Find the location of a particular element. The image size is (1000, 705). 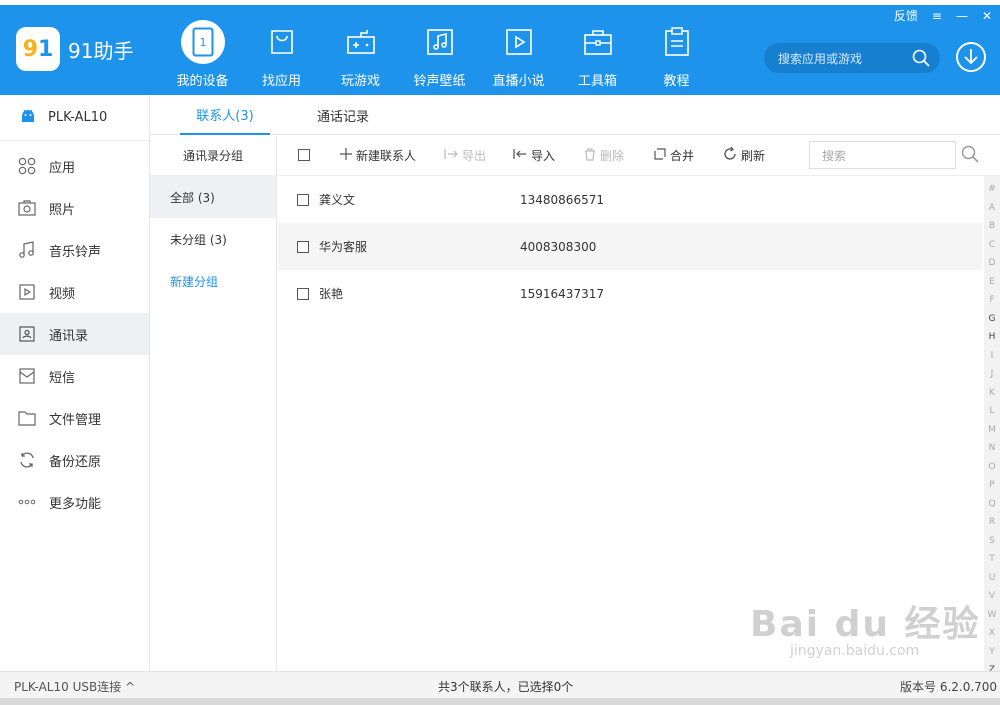

sidebar-item-sms: 短信 is located at coordinates (74, 376).